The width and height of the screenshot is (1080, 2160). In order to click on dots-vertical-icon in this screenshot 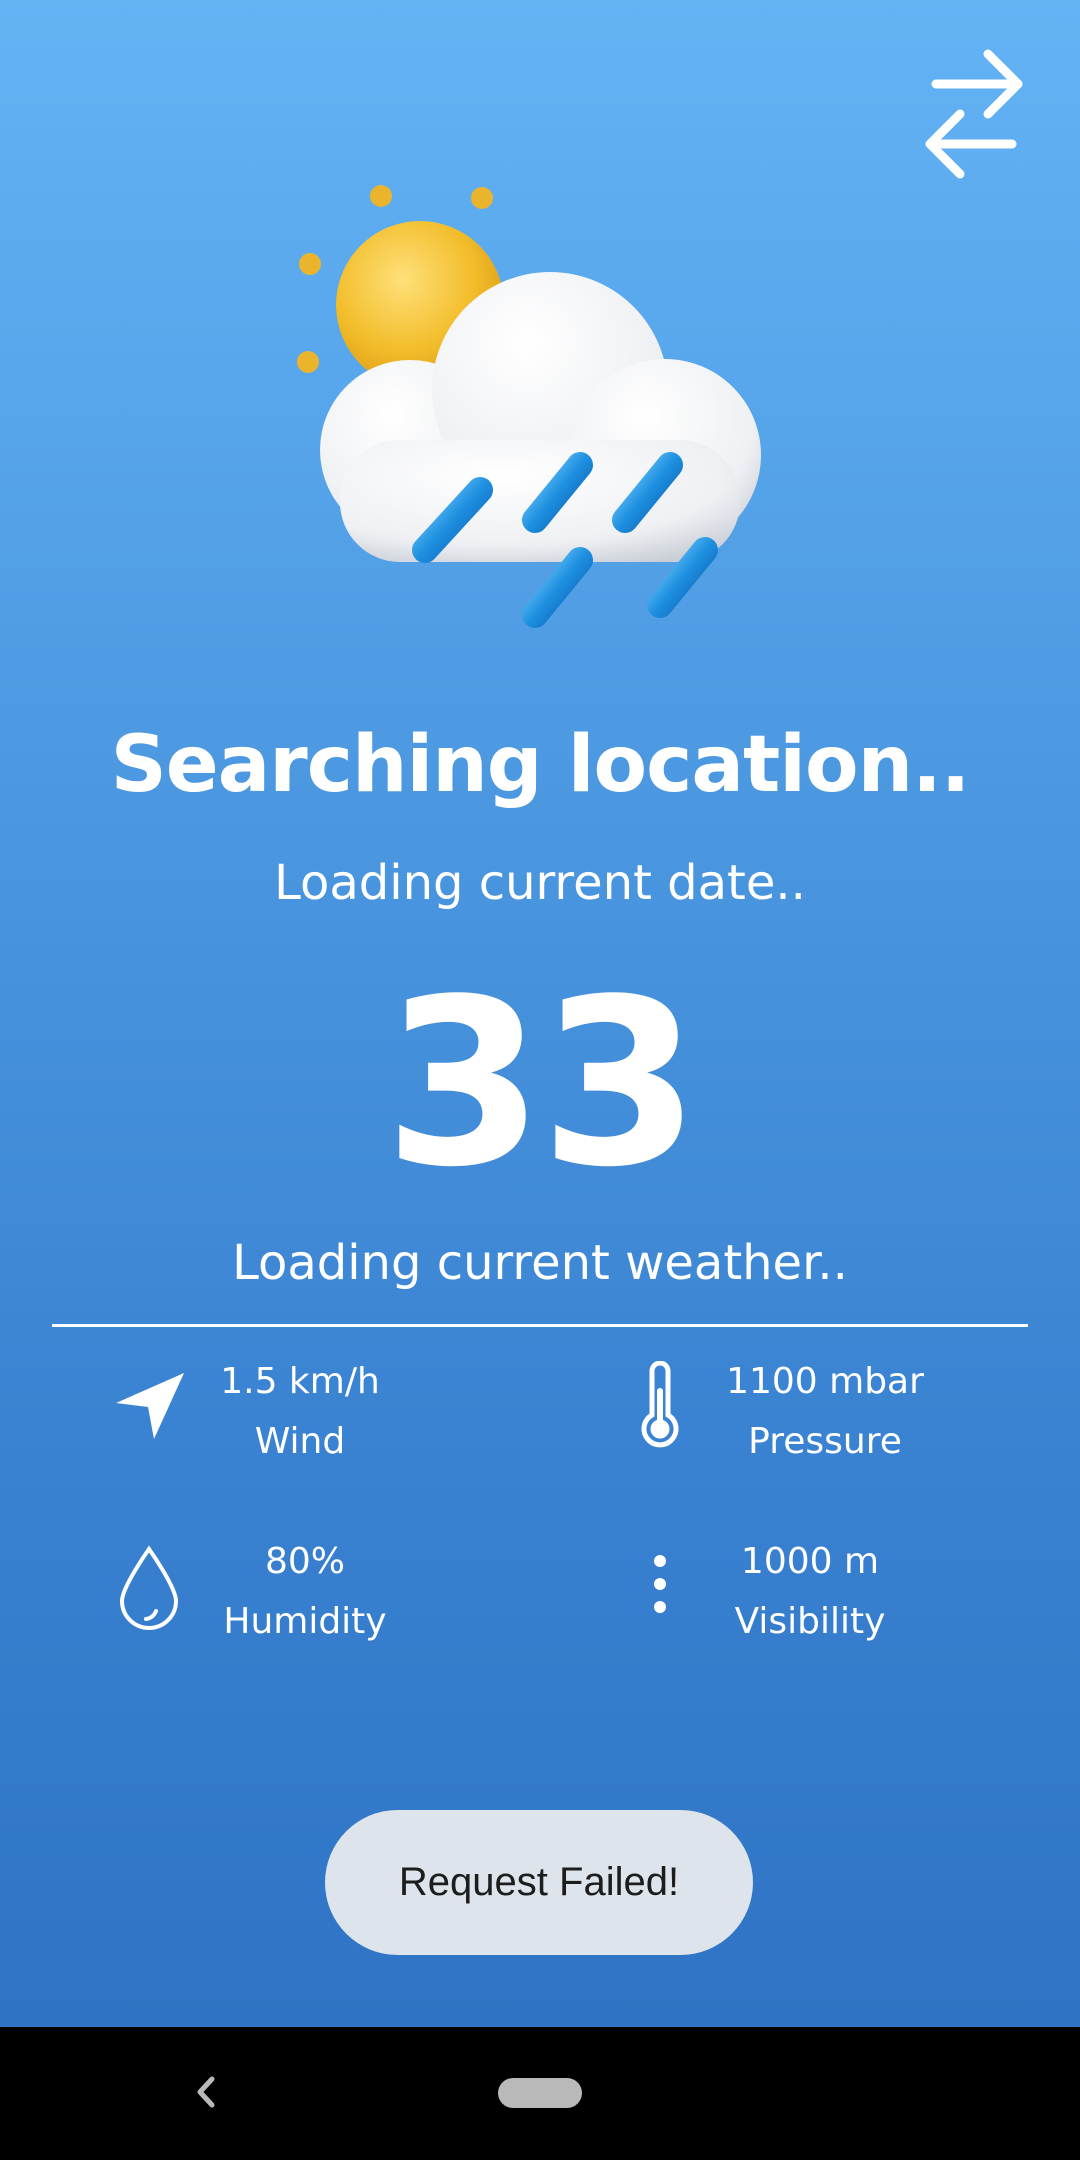, I will do `click(660, 1588)`.